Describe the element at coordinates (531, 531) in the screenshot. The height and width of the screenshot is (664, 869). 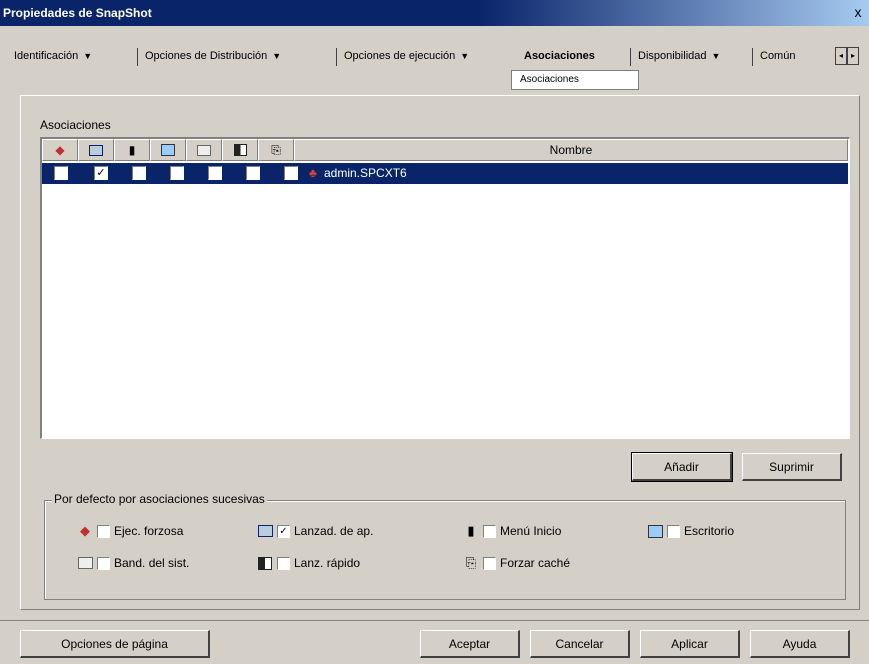
I see `option-label: Menú Inicio` at that location.